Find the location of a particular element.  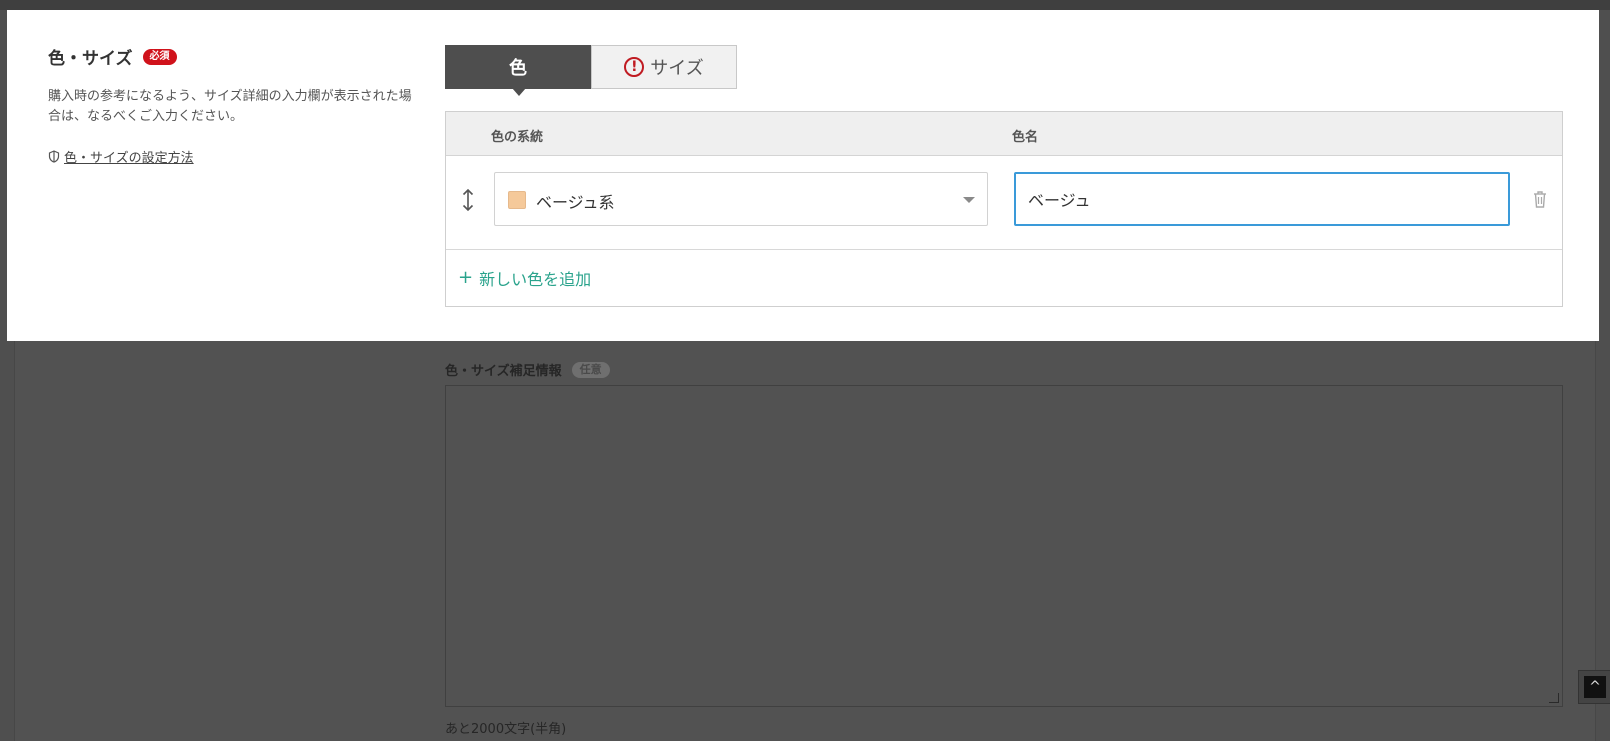

tab-size-label: サイズ is located at coordinates (677, 68).